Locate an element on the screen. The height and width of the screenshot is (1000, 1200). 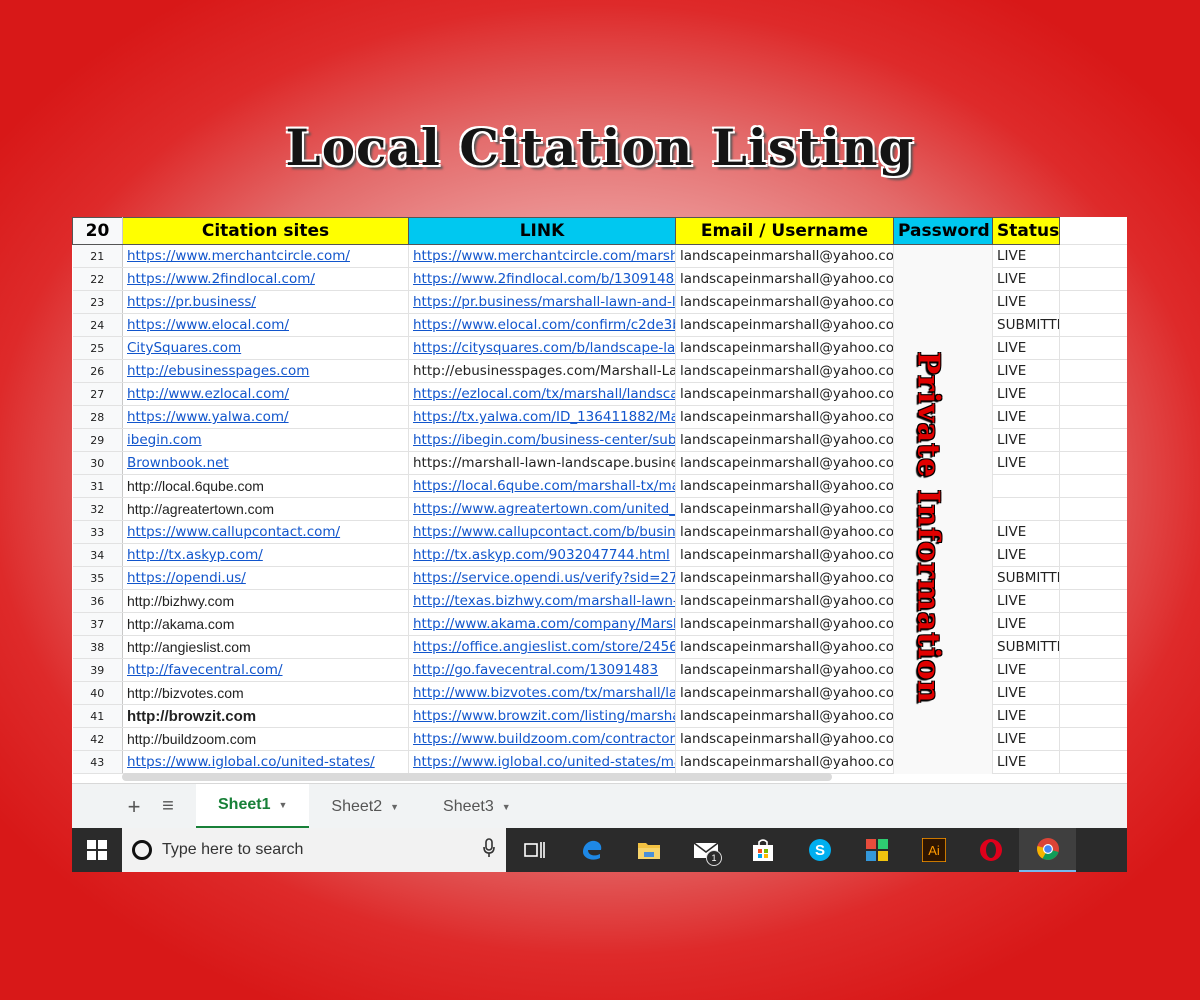
link-cell: http://www.akama.com/company/Marshall is located at coordinates (542, 624).